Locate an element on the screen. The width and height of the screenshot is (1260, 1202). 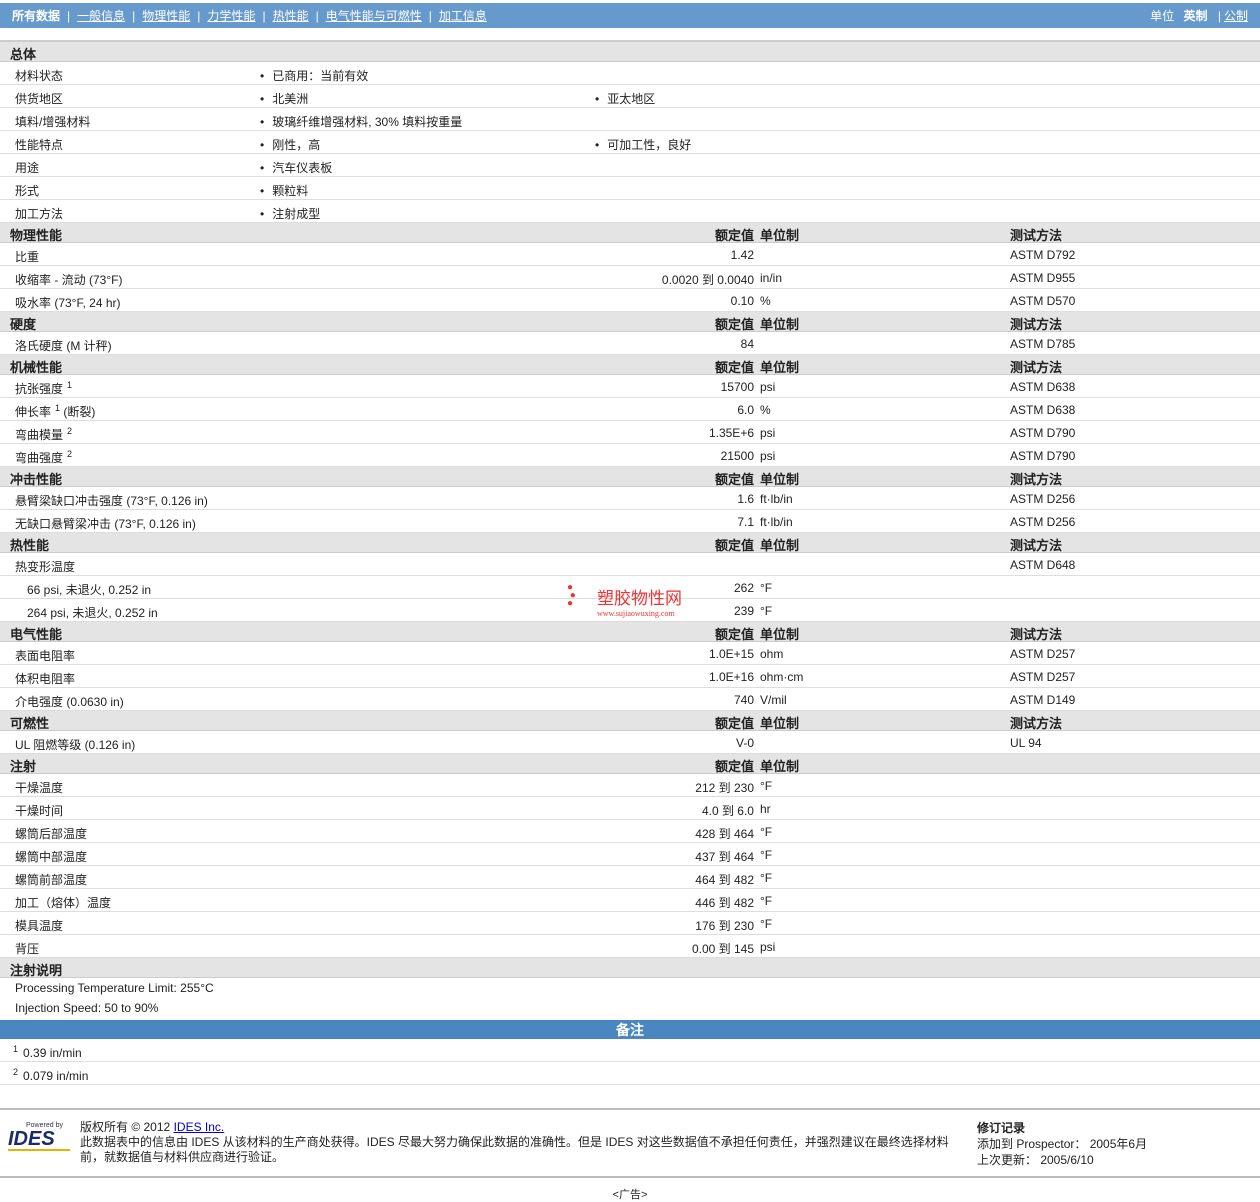
property-name: 加工方法 is located at coordinates (39, 214).